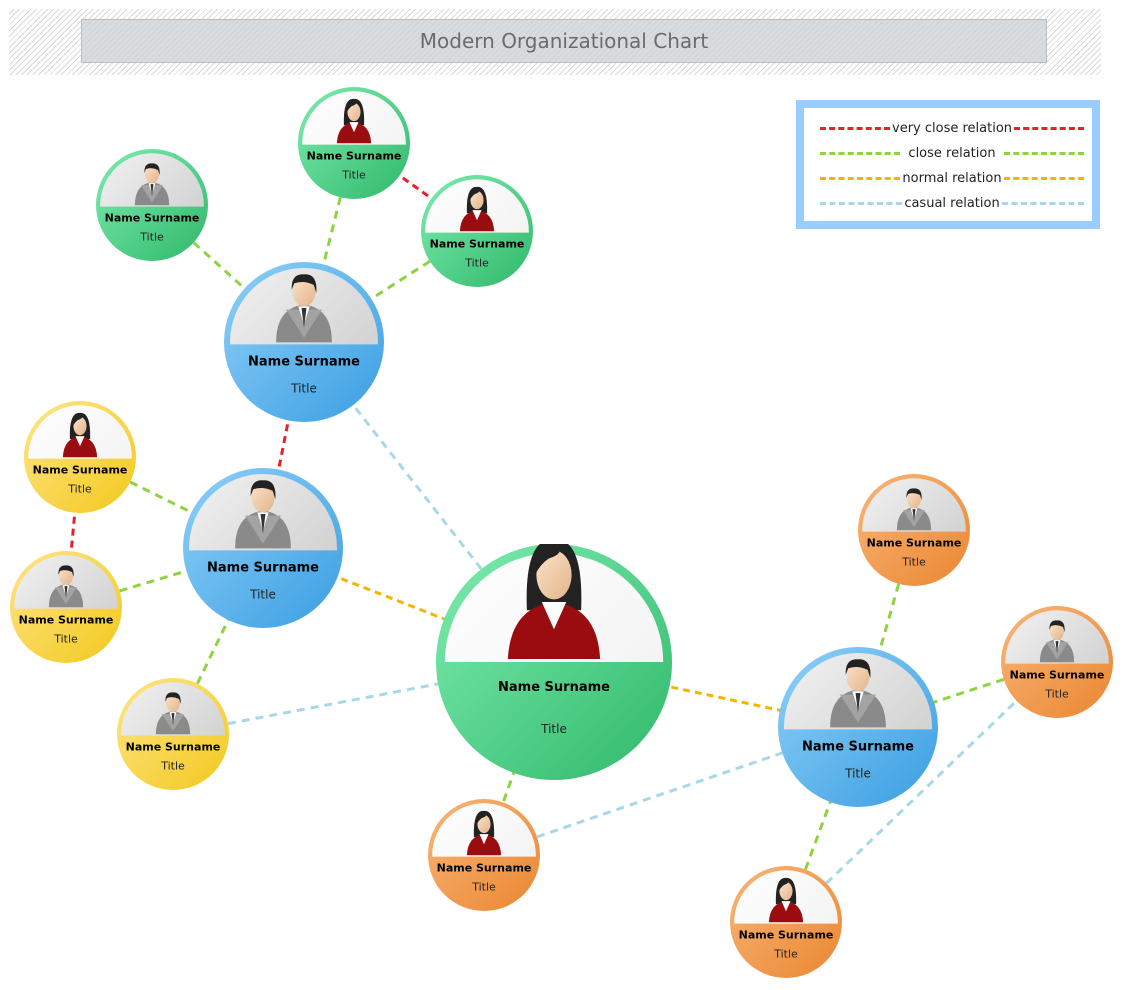 The height and width of the screenshot is (990, 1125). I want to click on legend-item-close: close relation, so click(952, 153).